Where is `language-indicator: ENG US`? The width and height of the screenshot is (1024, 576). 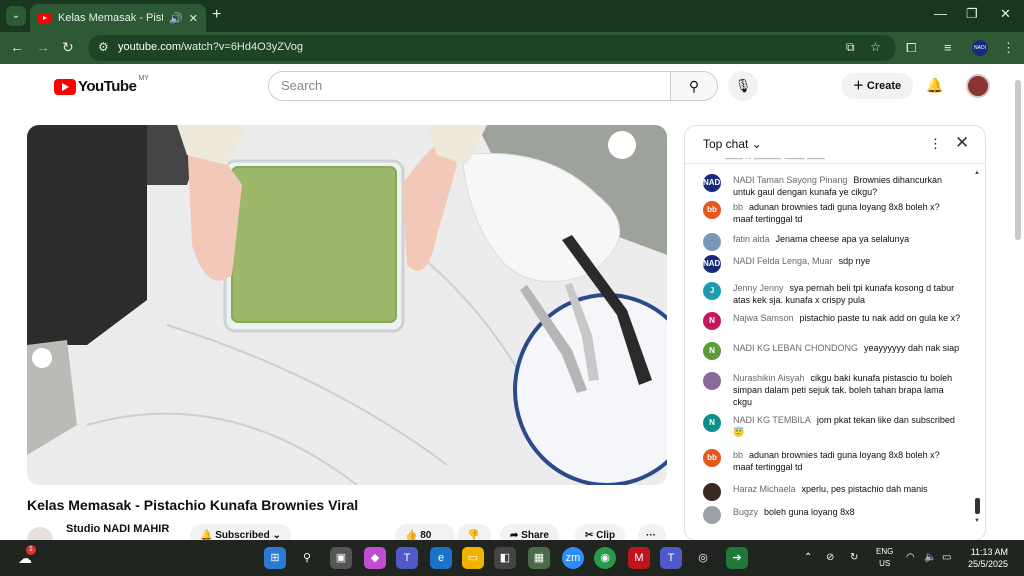
language-indicator: ENG US is located at coordinates (884, 558).